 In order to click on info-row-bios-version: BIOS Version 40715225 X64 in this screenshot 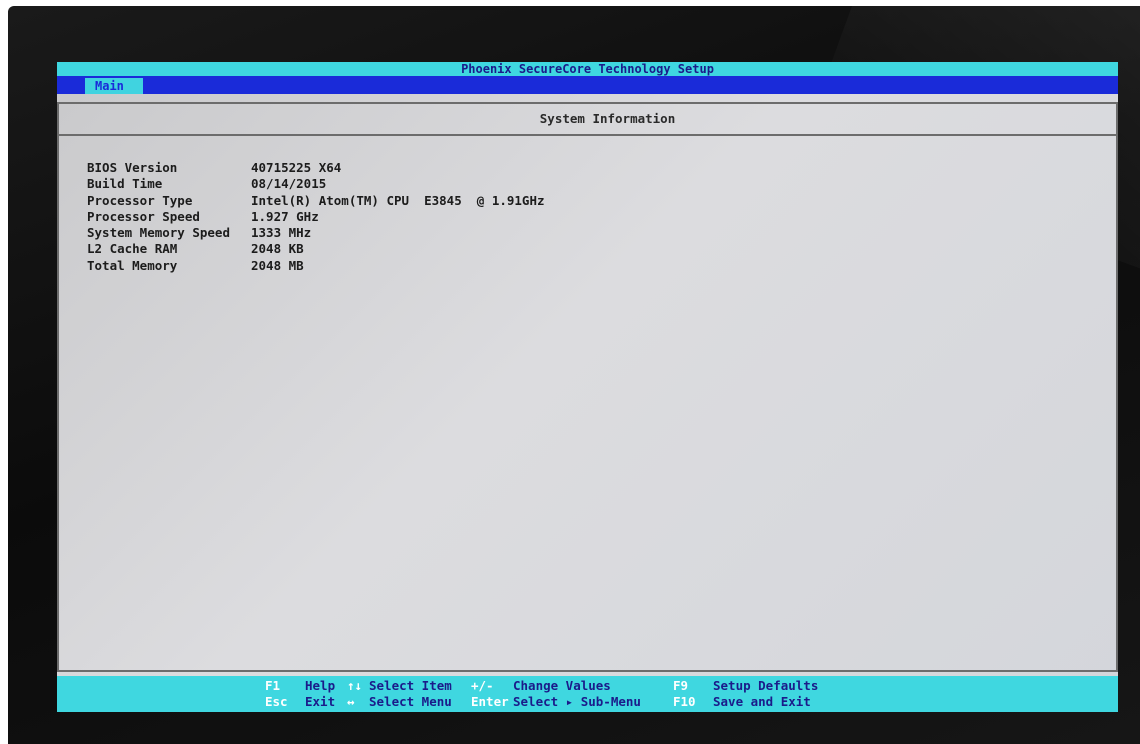, I will do `click(316, 168)`.